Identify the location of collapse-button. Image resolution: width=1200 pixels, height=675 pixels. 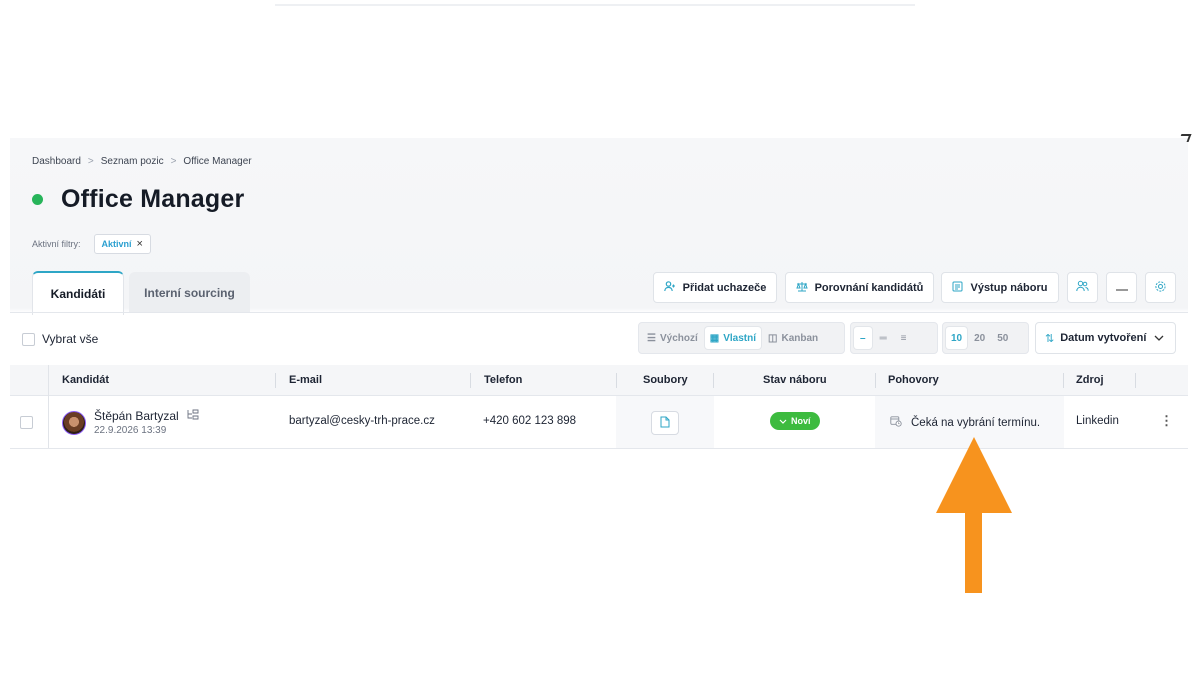
(1121, 287).